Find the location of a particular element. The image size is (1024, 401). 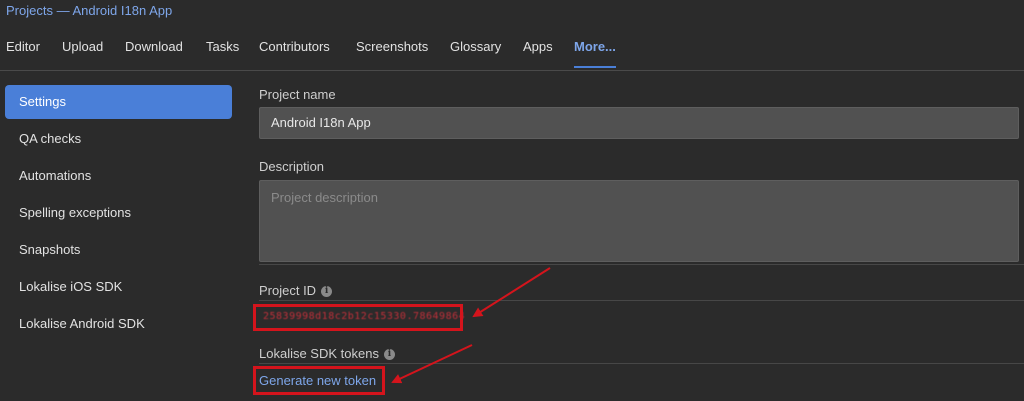

sdk-tokens-label-text: Lokalise SDK tokens is located at coordinates (319, 353).